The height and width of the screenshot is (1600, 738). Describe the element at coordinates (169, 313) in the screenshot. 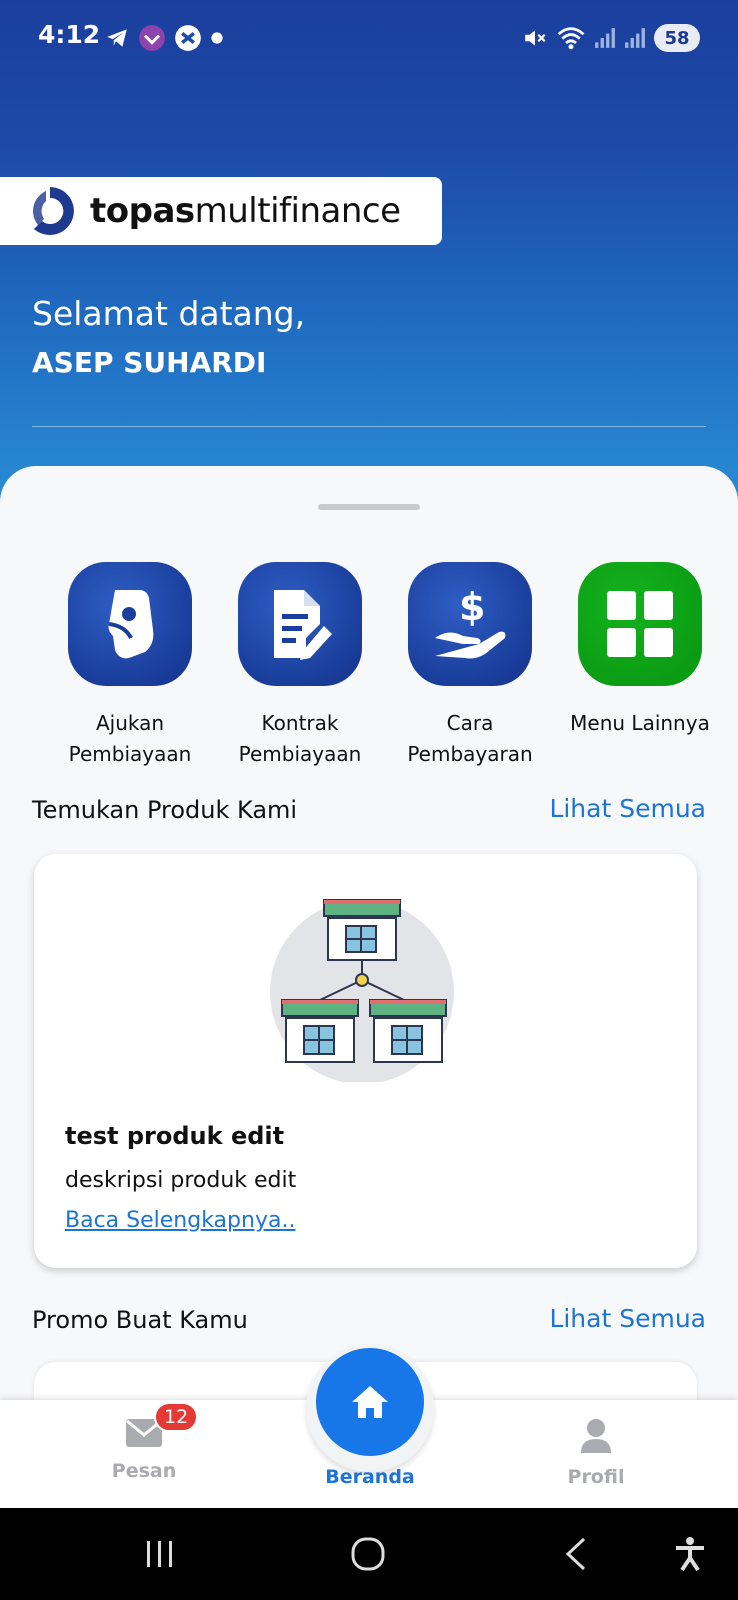

I see `welcome-text: Selamat datang,` at that location.